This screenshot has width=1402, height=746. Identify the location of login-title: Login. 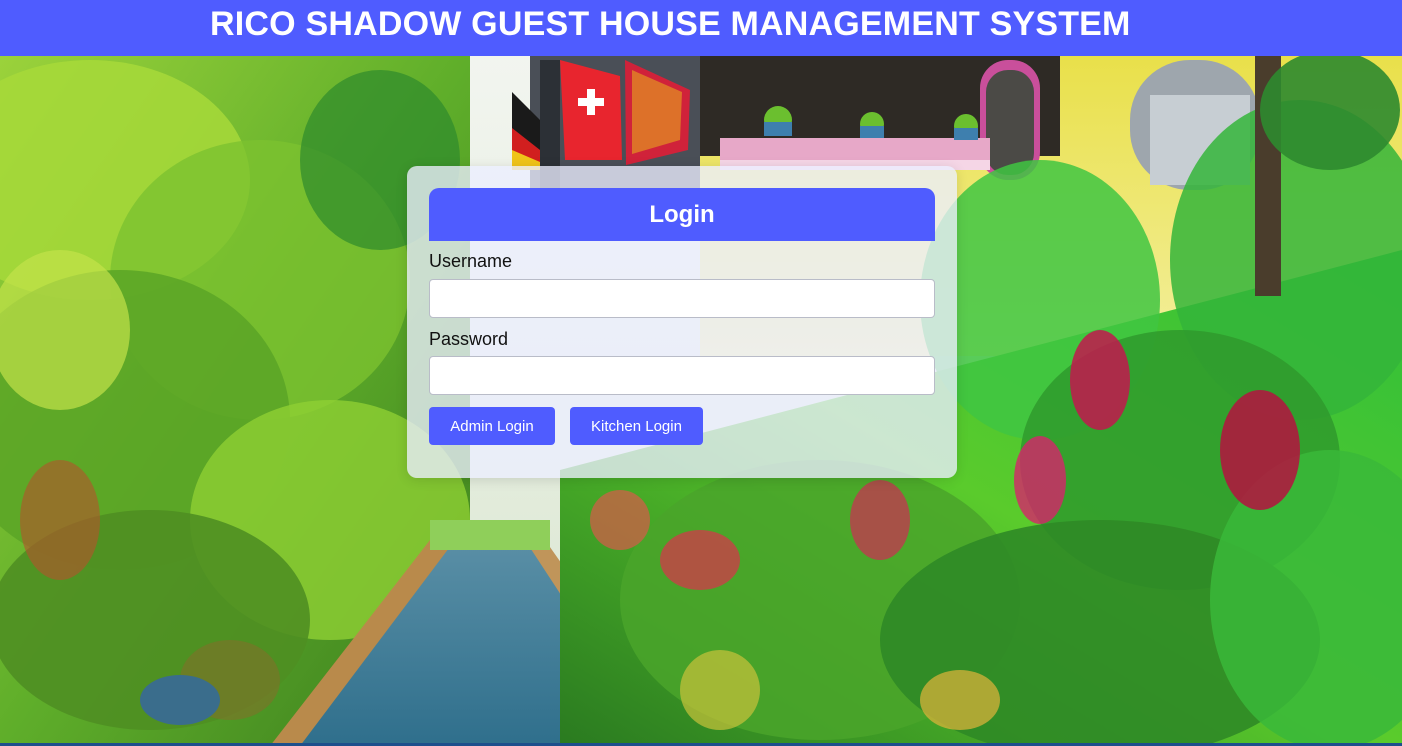
(682, 214).